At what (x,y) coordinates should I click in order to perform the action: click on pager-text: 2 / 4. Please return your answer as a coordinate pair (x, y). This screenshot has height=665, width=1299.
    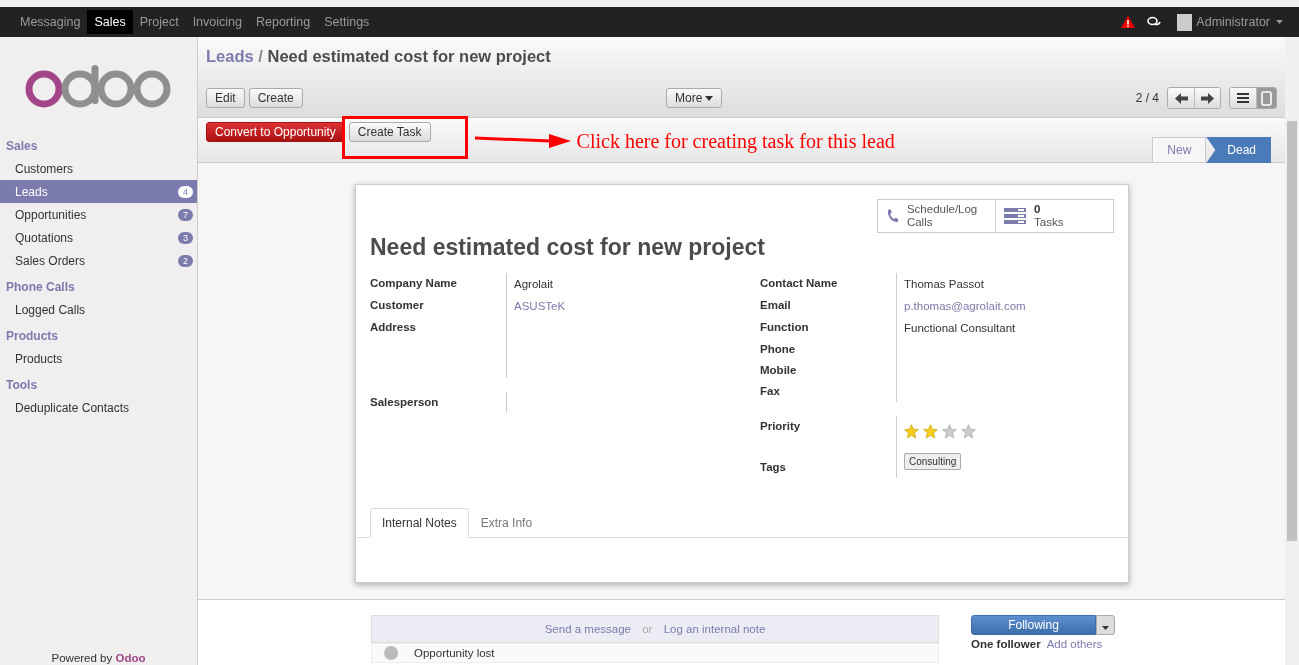
    Looking at the image, I should click on (1147, 98).